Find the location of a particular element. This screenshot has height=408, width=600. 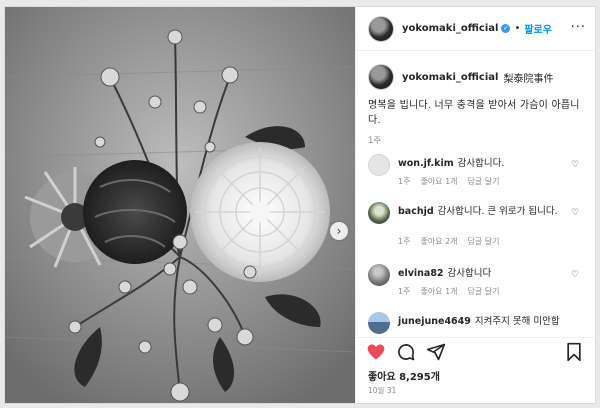

author-username: yokomaki_official is located at coordinates (450, 28).